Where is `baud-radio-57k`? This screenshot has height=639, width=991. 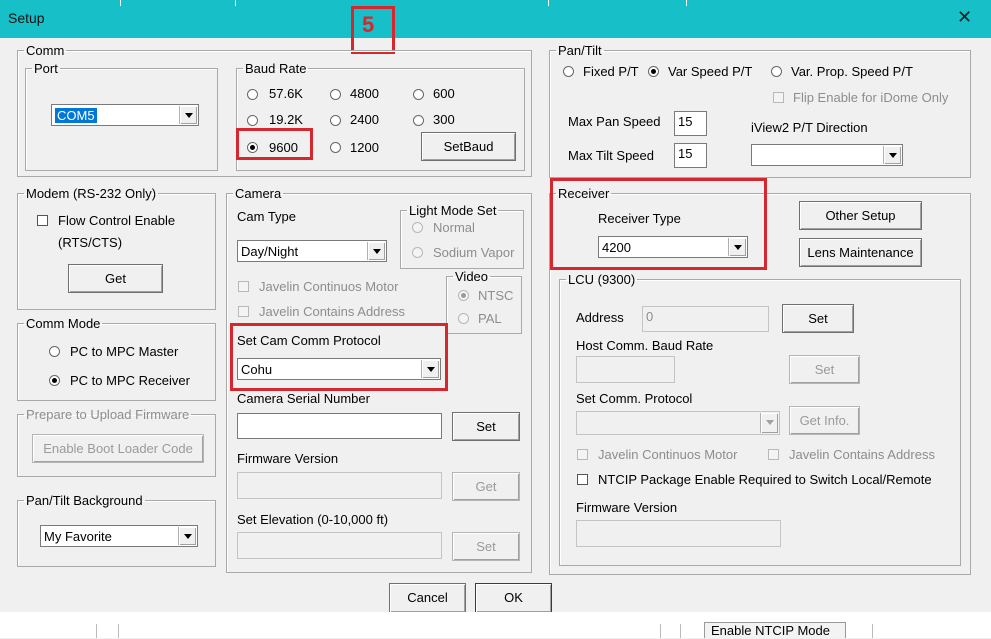 baud-radio-57k is located at coordinates (252, 94).